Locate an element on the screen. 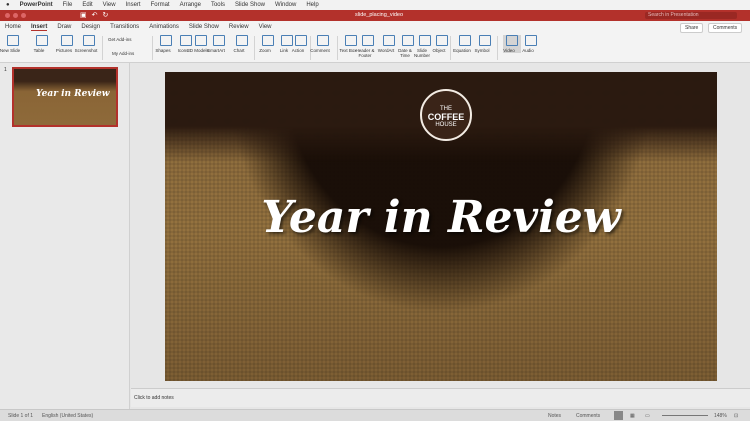 The image size is (750, 421). undo-icon: ↶ is located at coordinates (95, 15).